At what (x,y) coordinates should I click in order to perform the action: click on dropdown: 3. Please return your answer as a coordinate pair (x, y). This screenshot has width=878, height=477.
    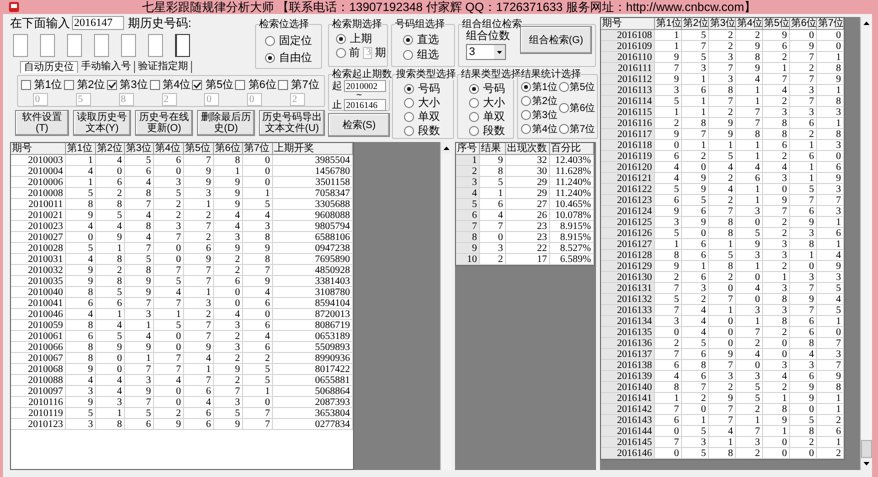
    Looking at the image, I should click on (486, 52).